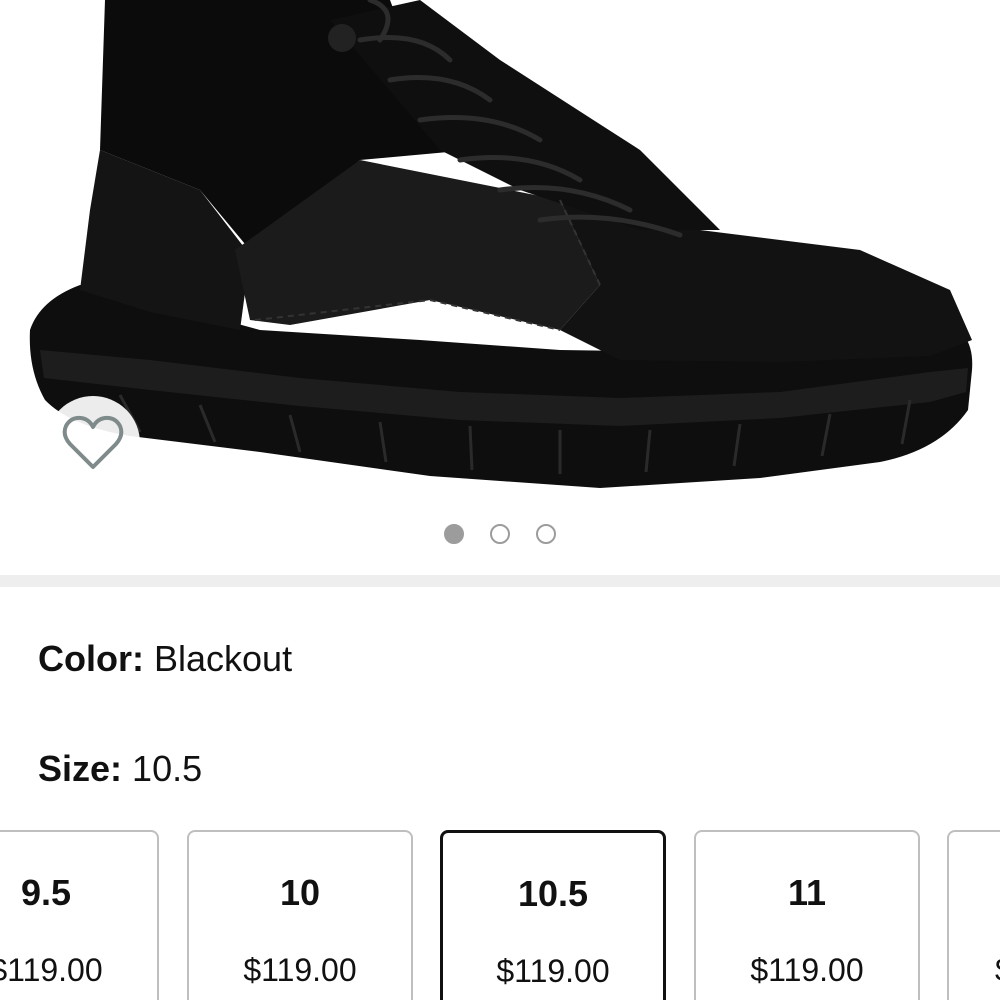  I want to click on size-selection: Size: 10.5, so click(120, 769).